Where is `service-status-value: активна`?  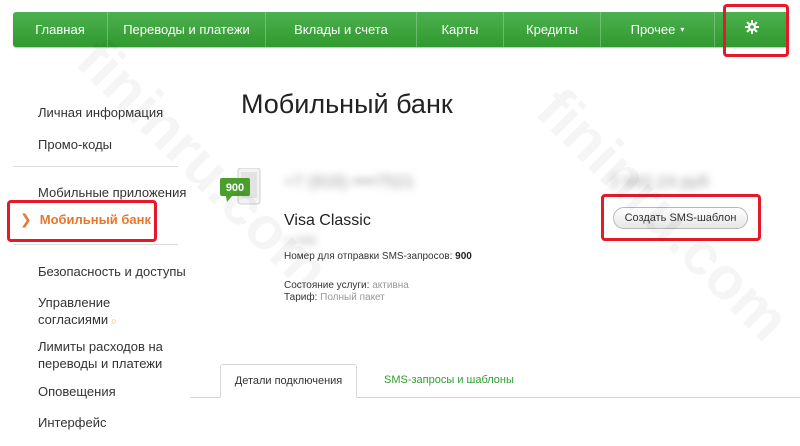
service-status-value: активна is located at coordinates (390, 285).